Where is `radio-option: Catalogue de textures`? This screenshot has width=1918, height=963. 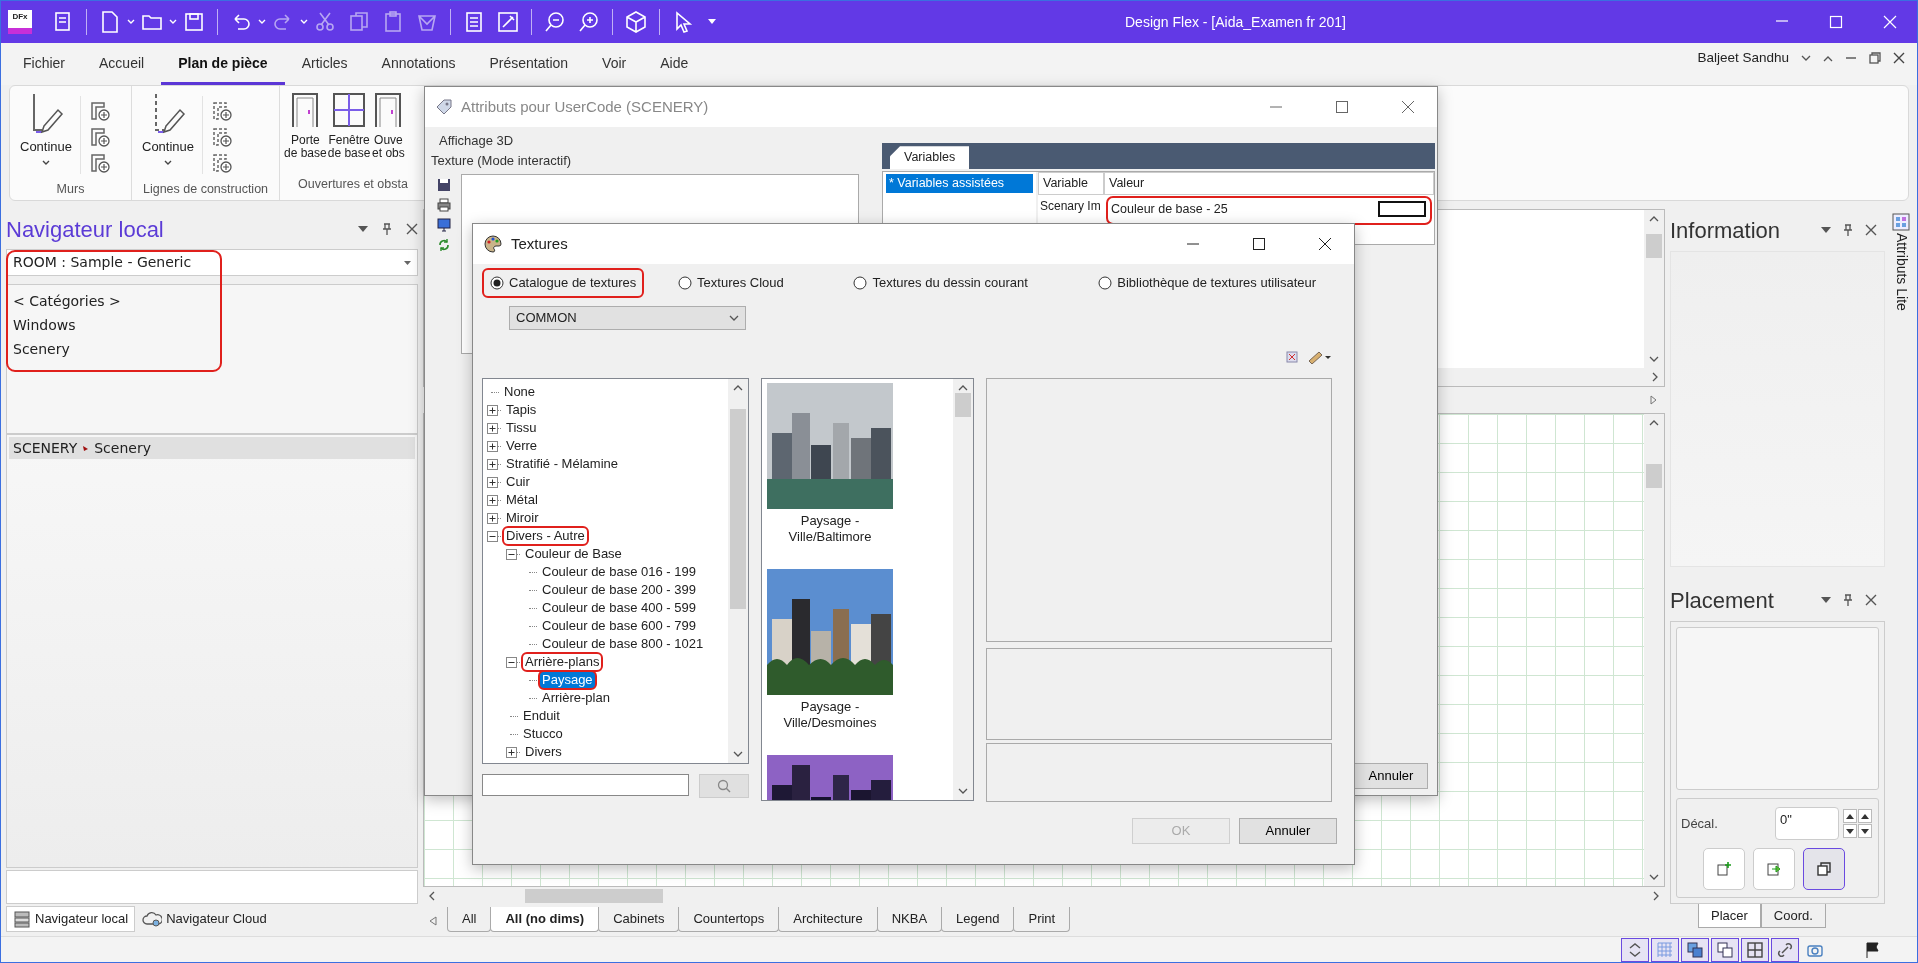
radio-option: Catalogue de textures is located at coordinates (563, 283).